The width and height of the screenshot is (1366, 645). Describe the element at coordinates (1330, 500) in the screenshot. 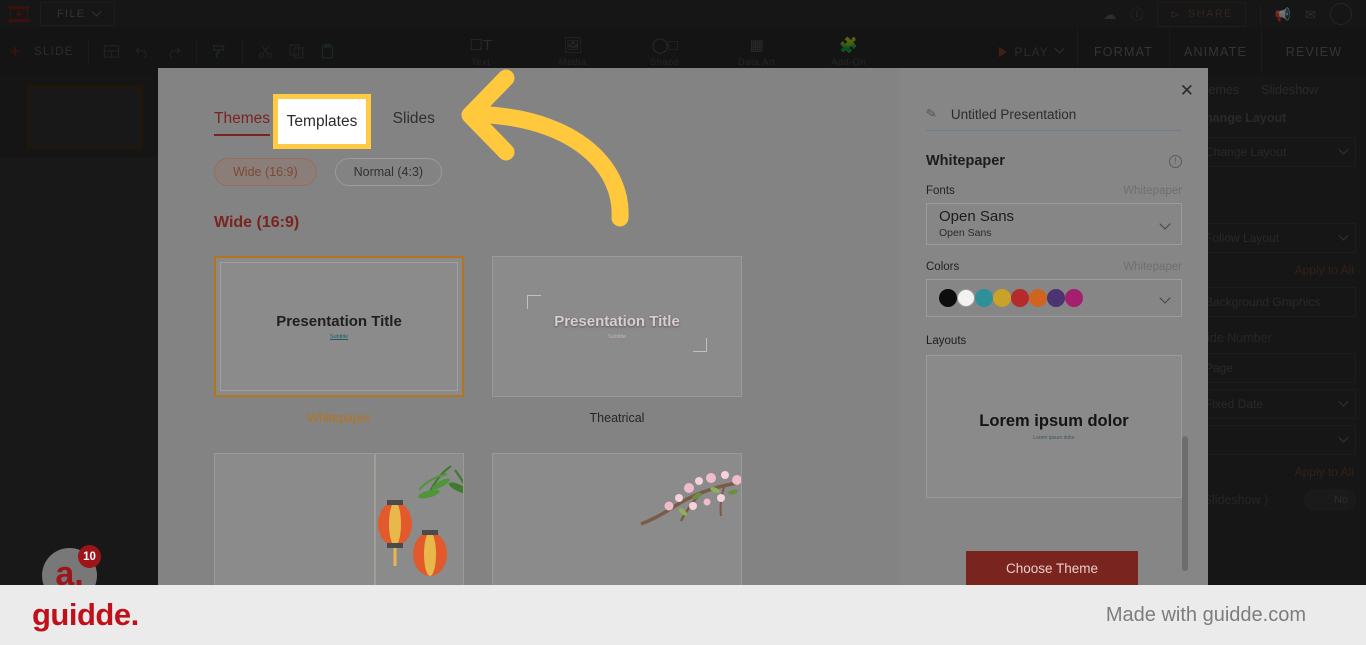

I see `slideshow-toggle: No` at that location.